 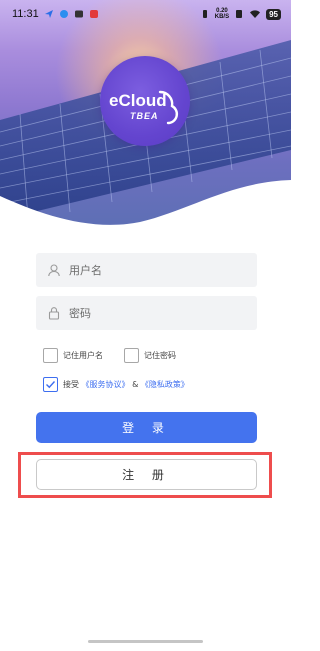 I want to click on remember-password-row: 记住密码, so click(x=150, y=355).